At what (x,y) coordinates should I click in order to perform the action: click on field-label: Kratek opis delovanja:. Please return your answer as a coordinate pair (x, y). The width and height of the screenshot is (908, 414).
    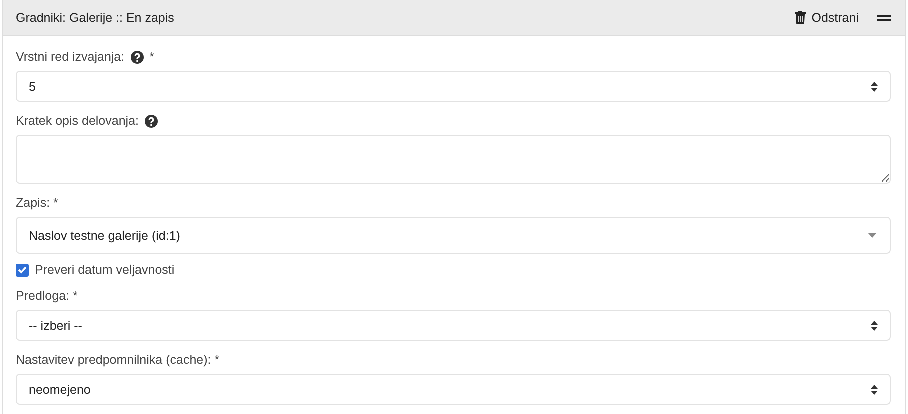
    Looking at the image, I should click on (77, 121).